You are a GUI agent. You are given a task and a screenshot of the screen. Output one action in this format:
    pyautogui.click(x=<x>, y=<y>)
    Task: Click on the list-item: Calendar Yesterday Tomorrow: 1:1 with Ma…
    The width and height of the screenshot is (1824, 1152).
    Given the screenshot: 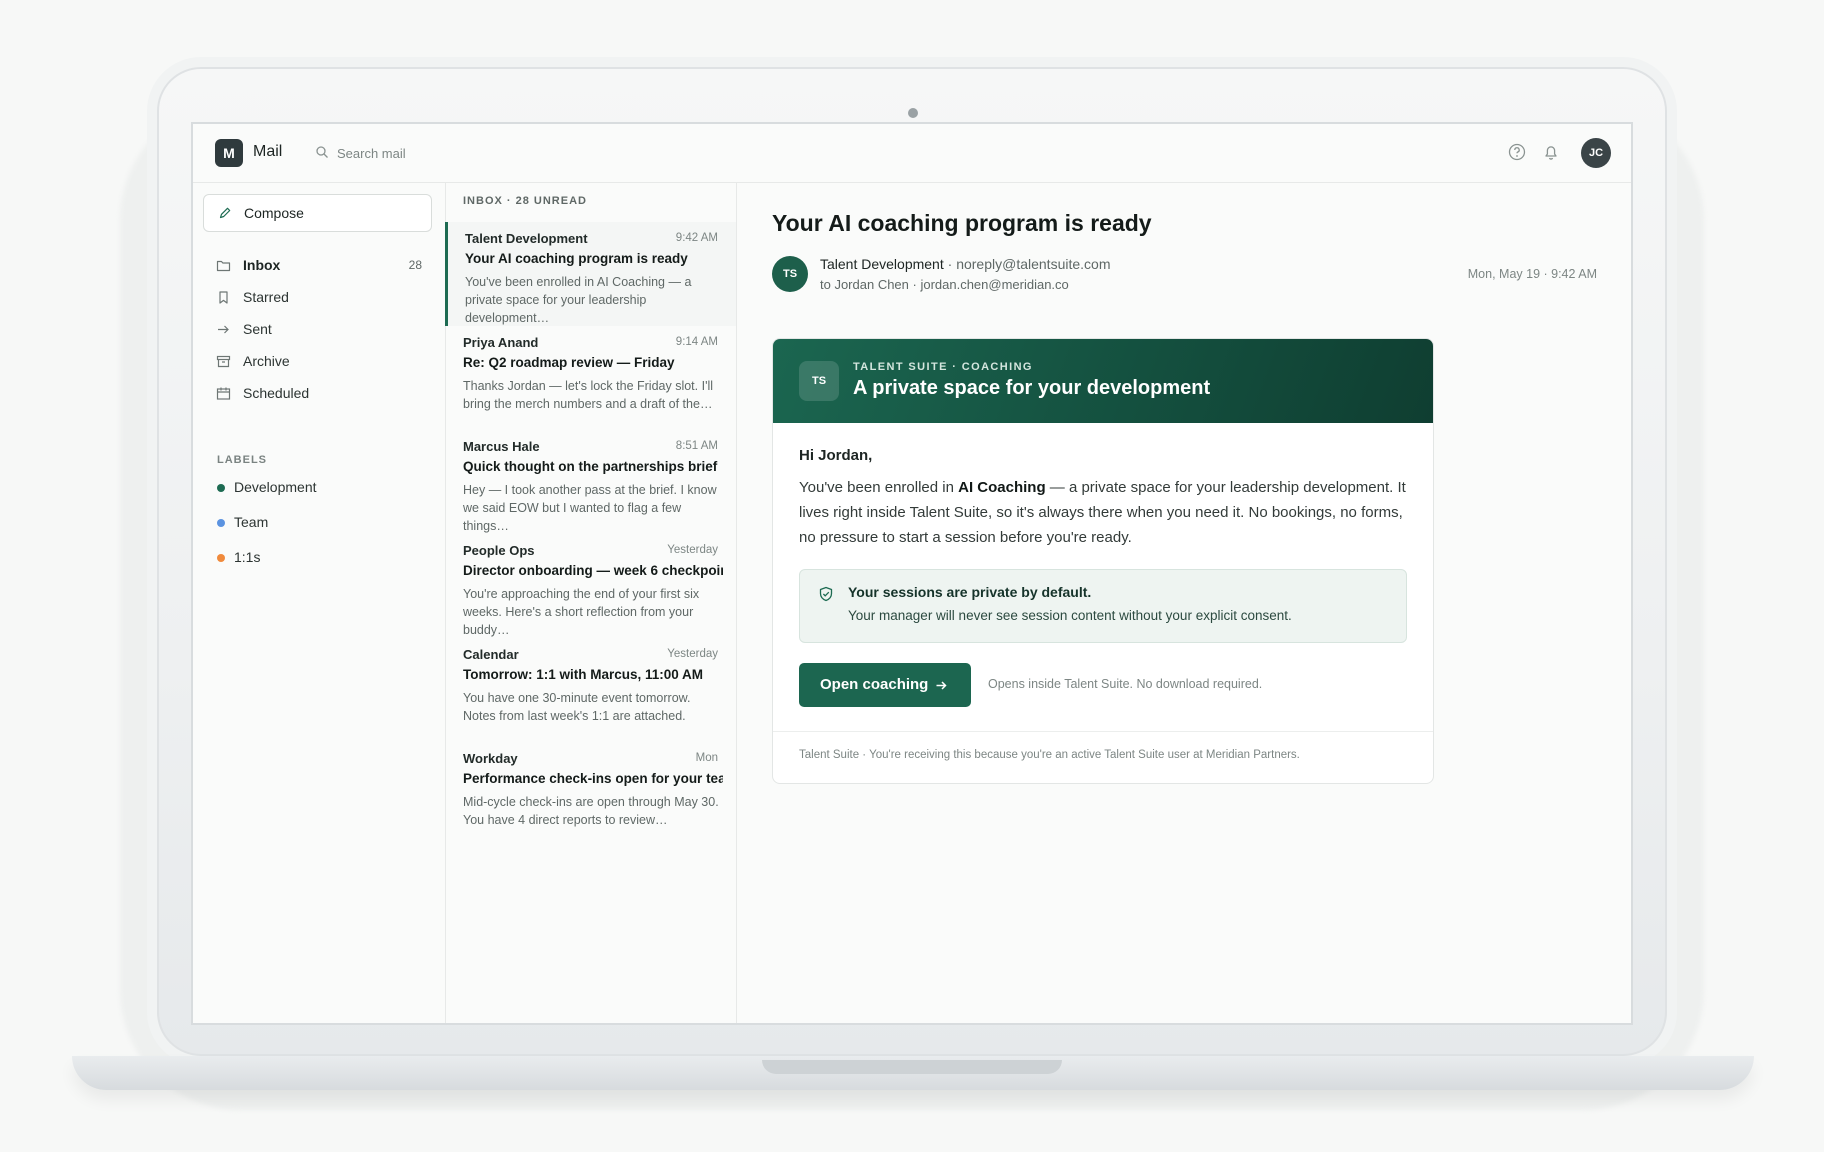 What is the action you would take?
    pyautogui.click(x=590, y=690)
    